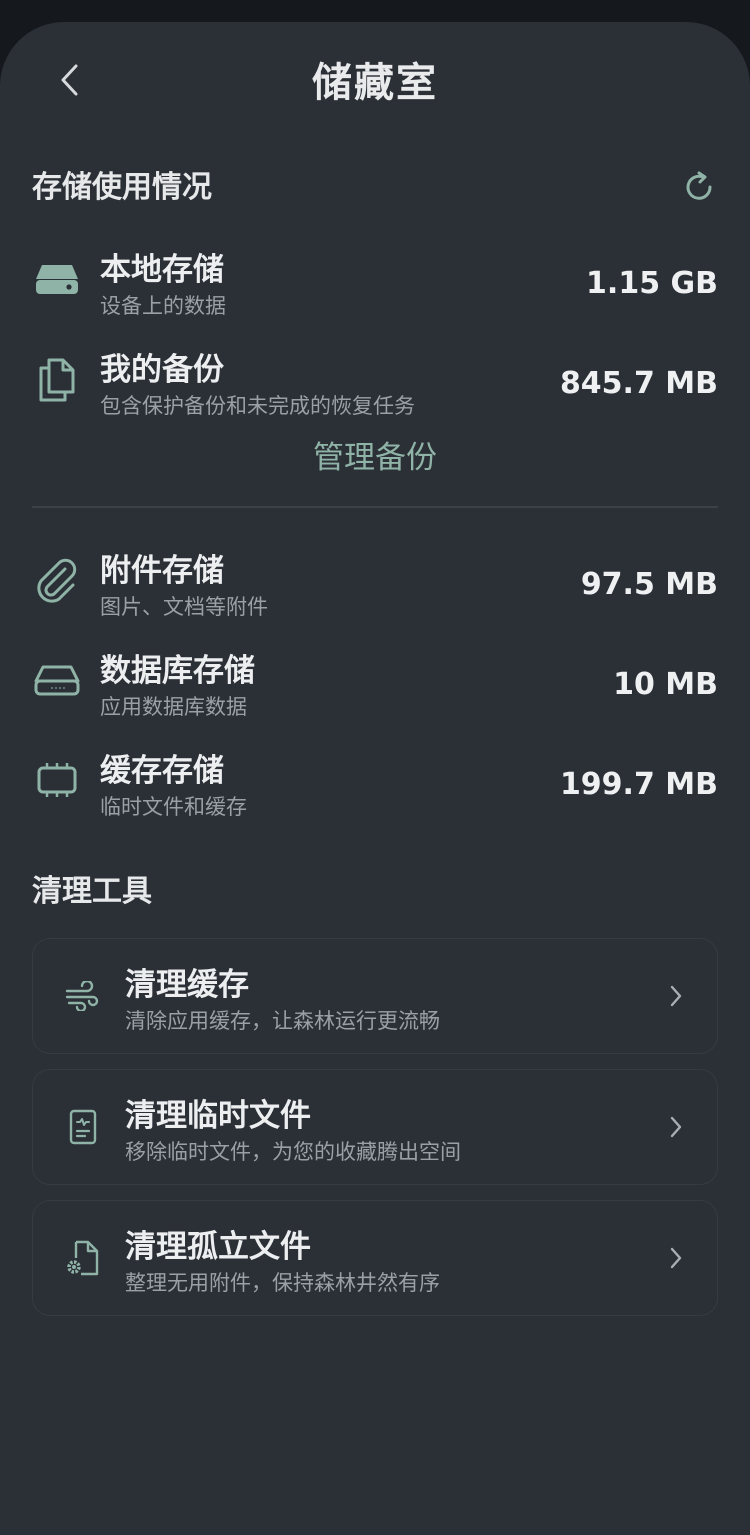 This screenshot has height=1535, width=750. Describe the element at coordinates (162, 771) in the screenshot. I see `storage-label: 缓存存储` at that location.